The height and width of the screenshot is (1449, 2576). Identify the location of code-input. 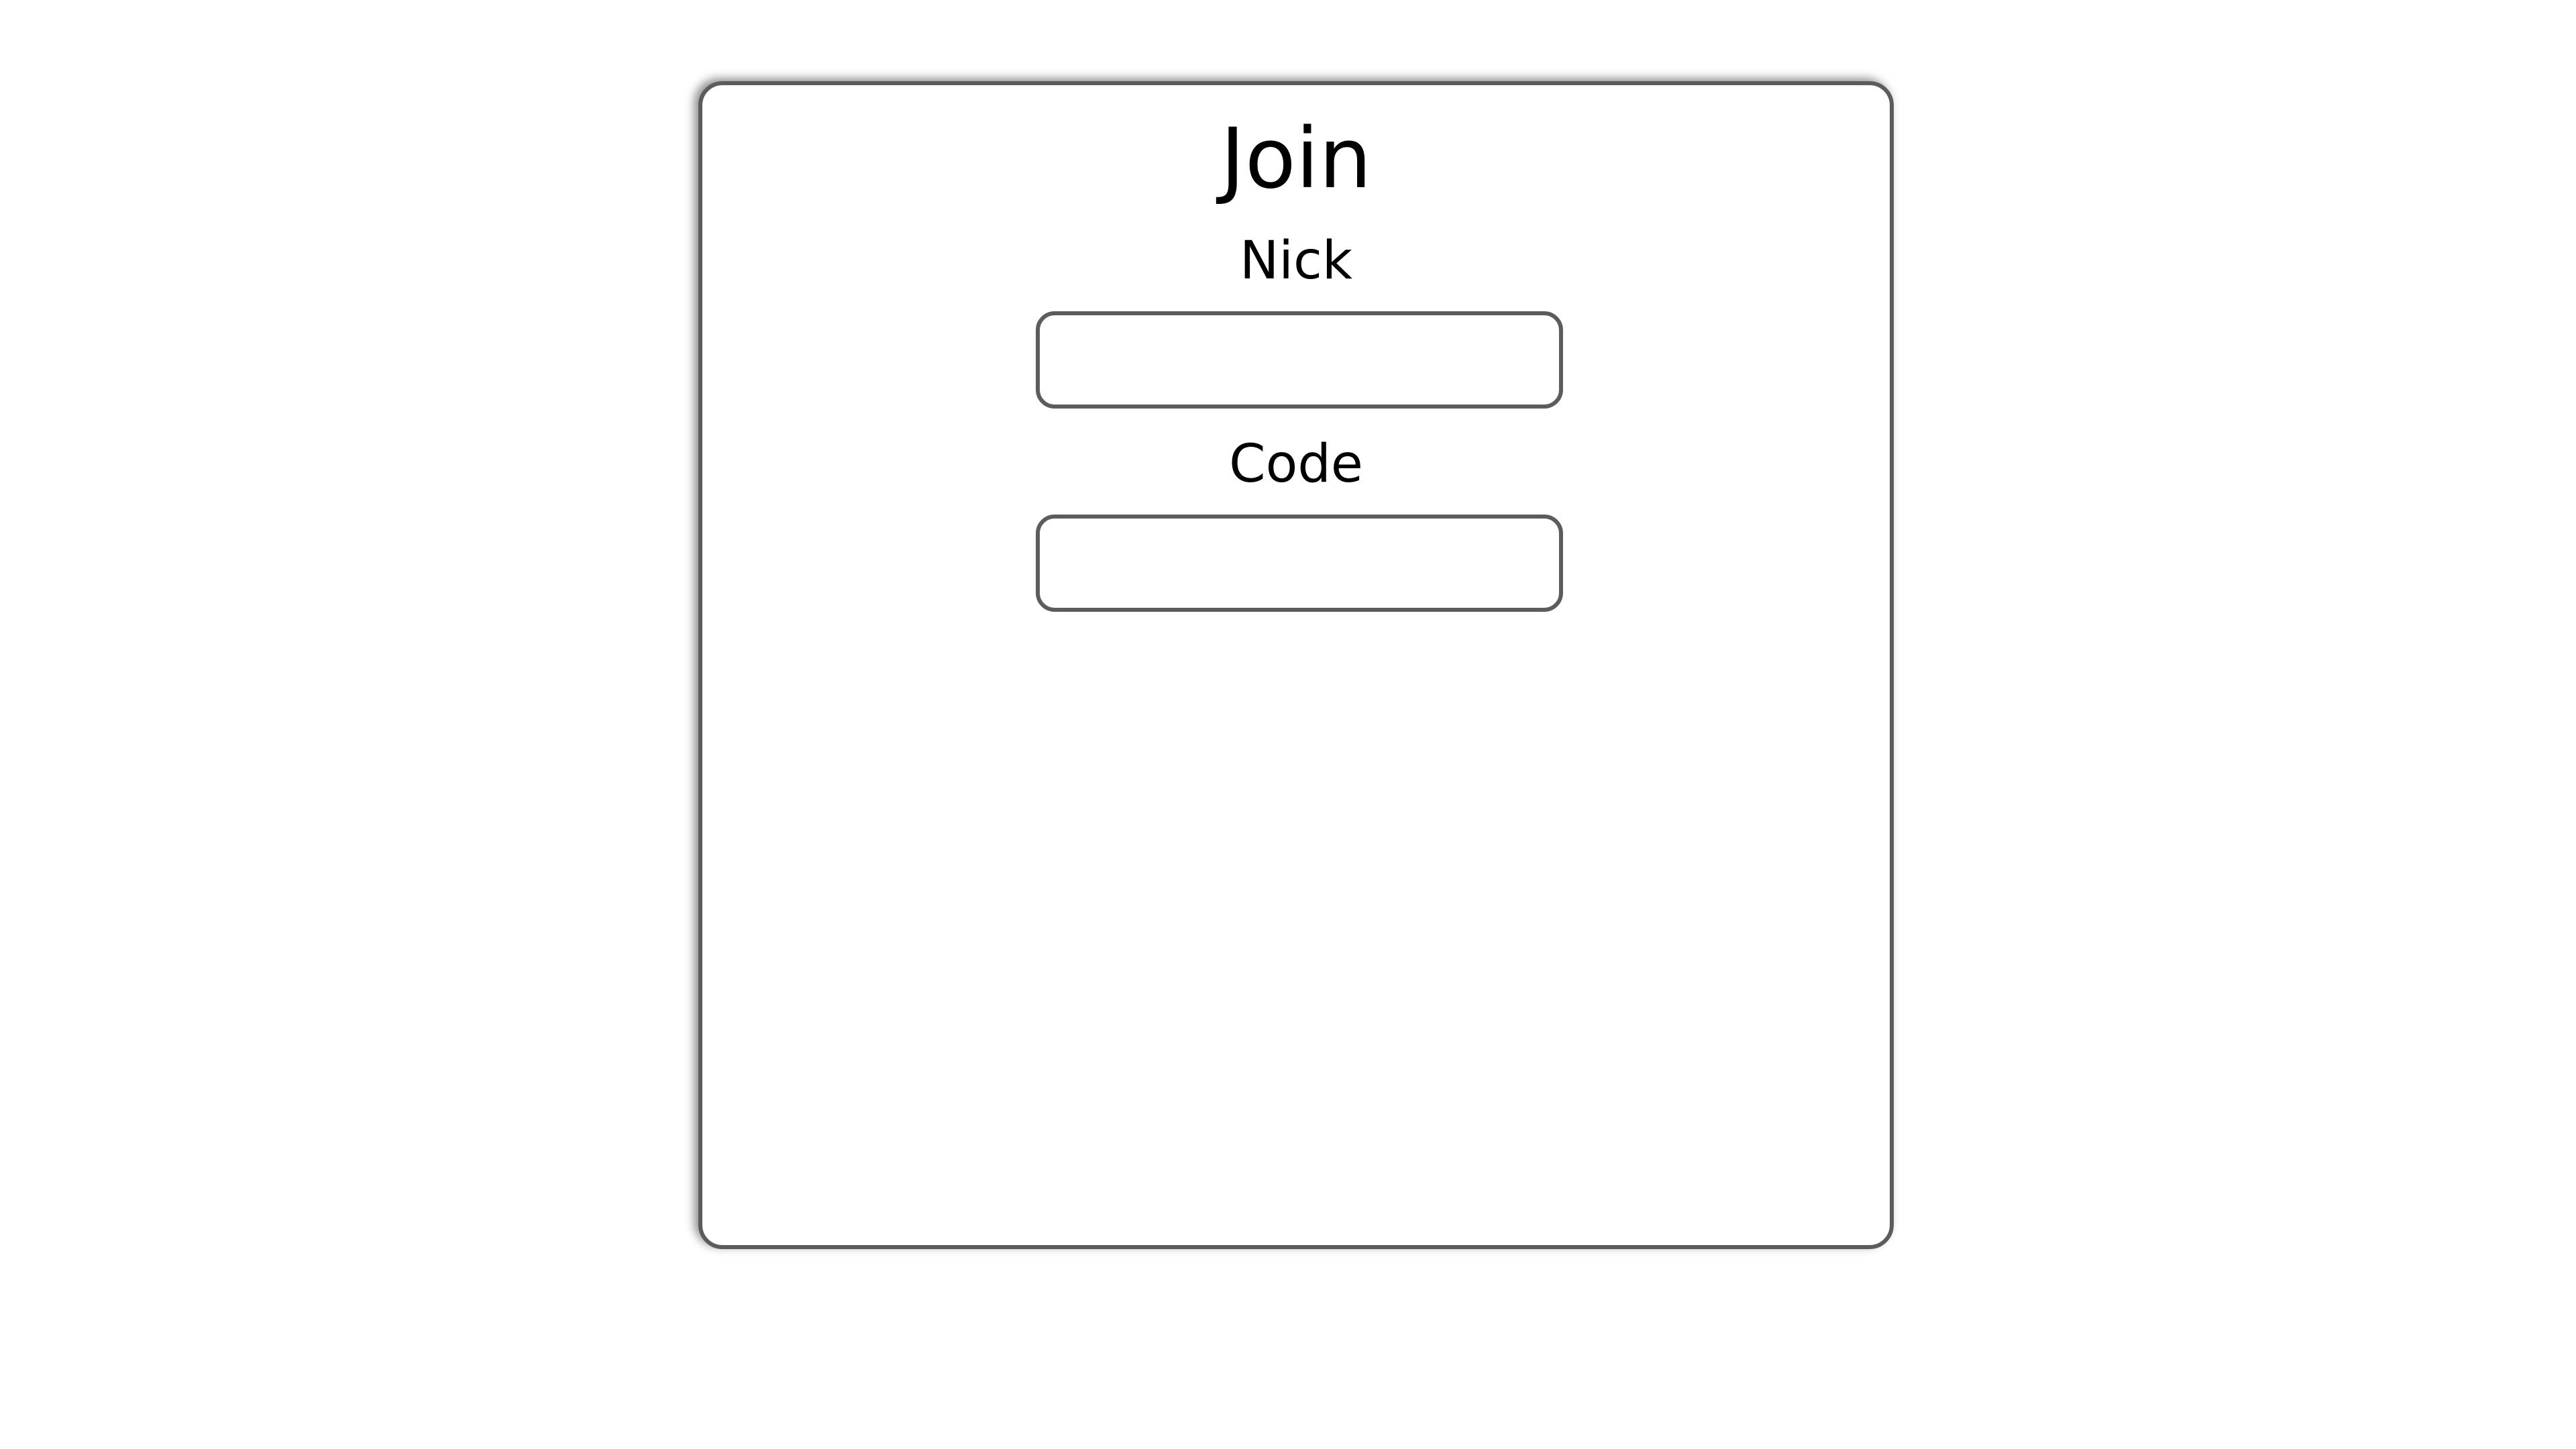
(1299, 563).